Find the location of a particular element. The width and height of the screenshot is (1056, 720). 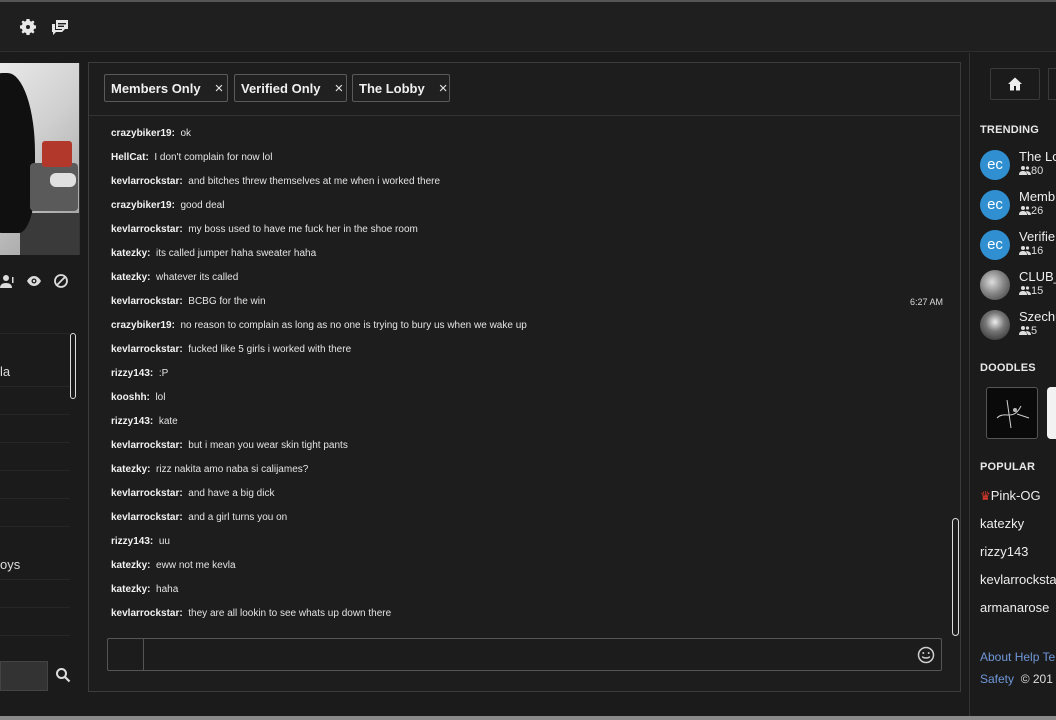

flame-icon: ♛ is located at coordinates (985, 496).